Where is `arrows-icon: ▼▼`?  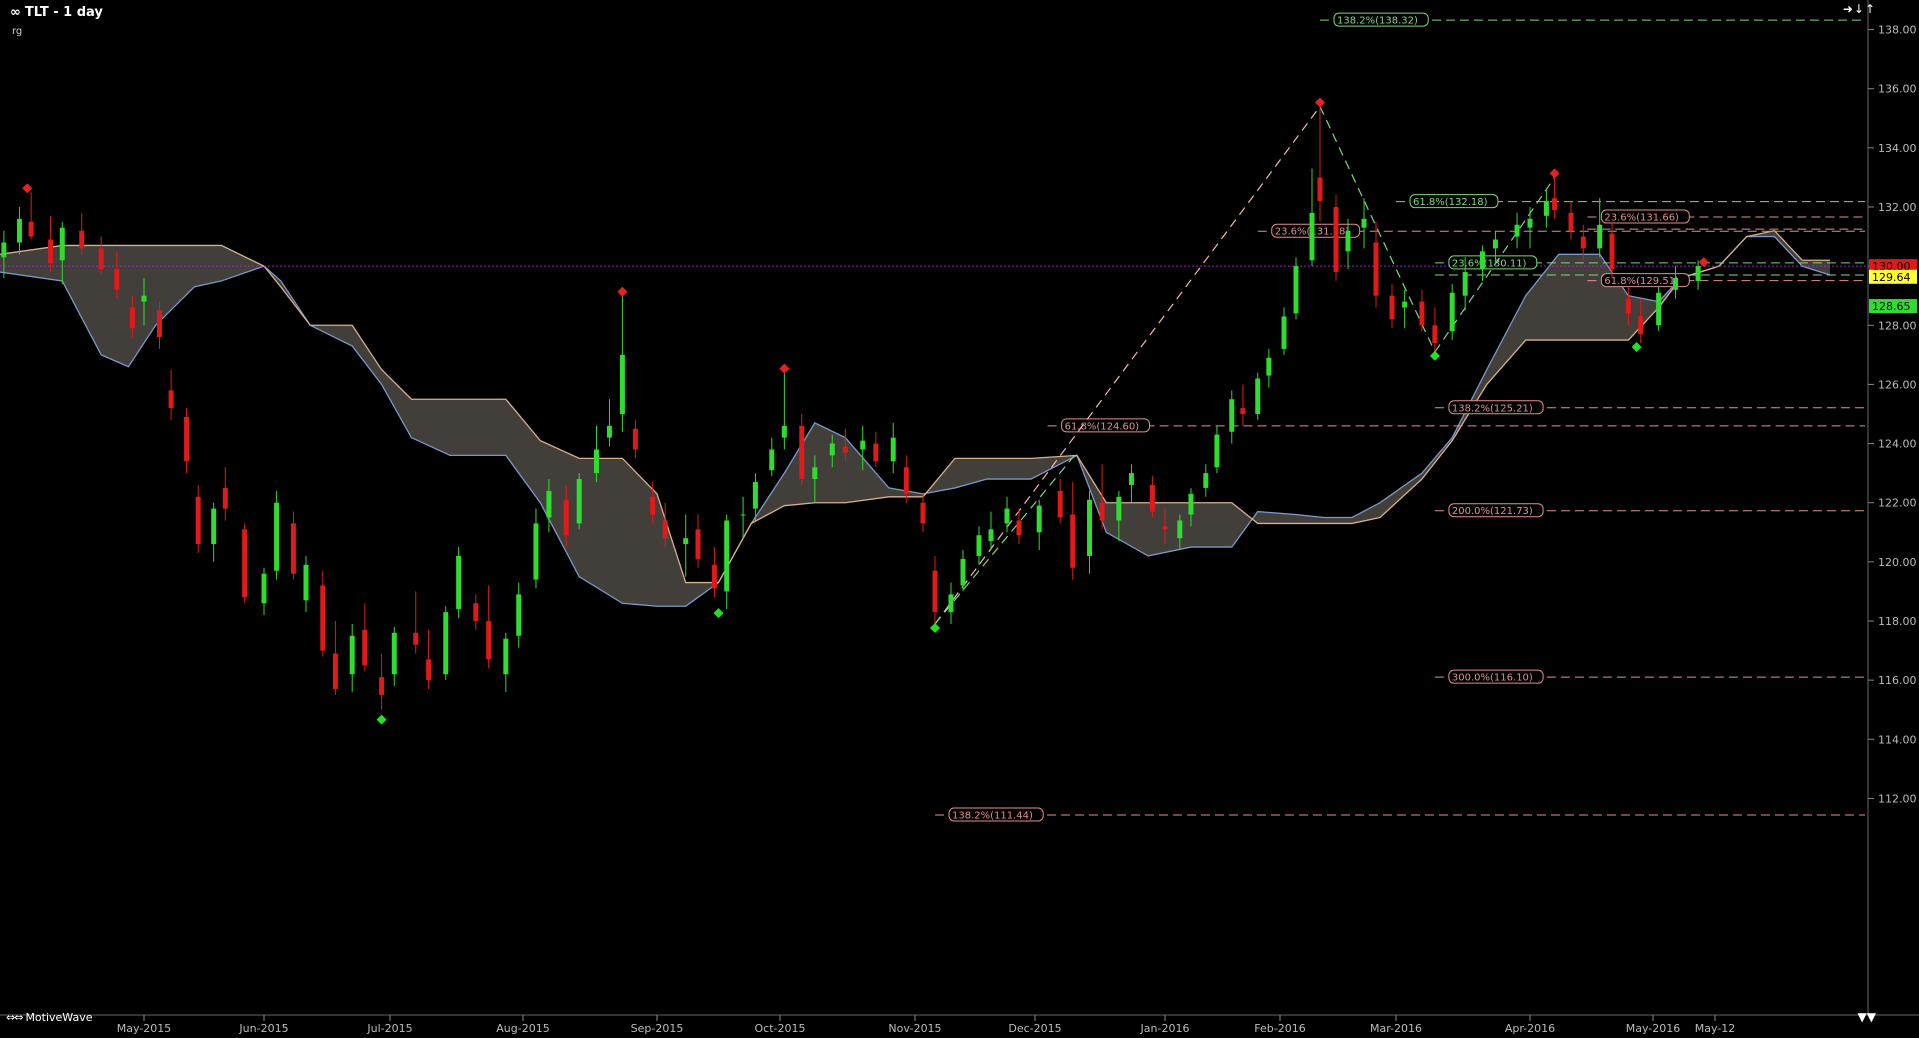 arrows-icon: ▼▼ is located at coordinates (1867, 1017).